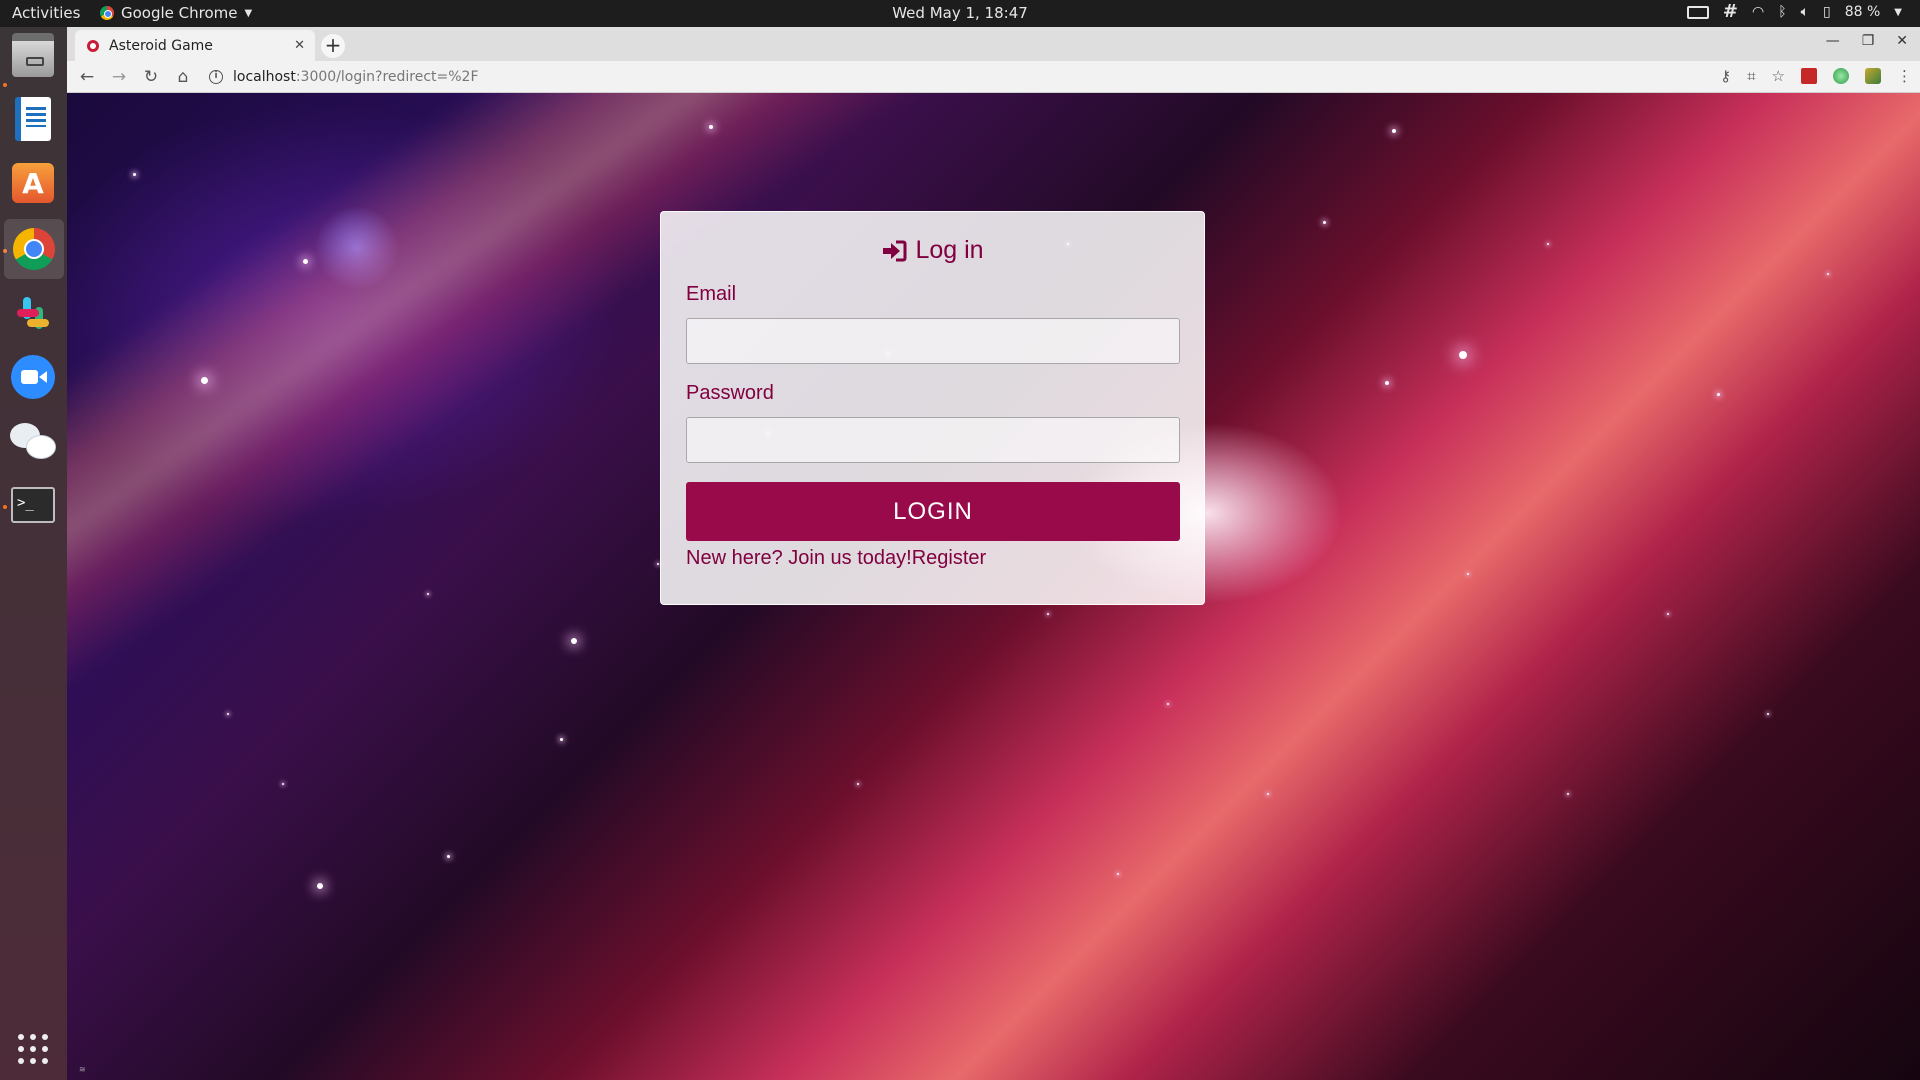  Describe the element at coordinates (161, 45) in the screenshot. I see `tab-title: Asteroid Game` at that location.